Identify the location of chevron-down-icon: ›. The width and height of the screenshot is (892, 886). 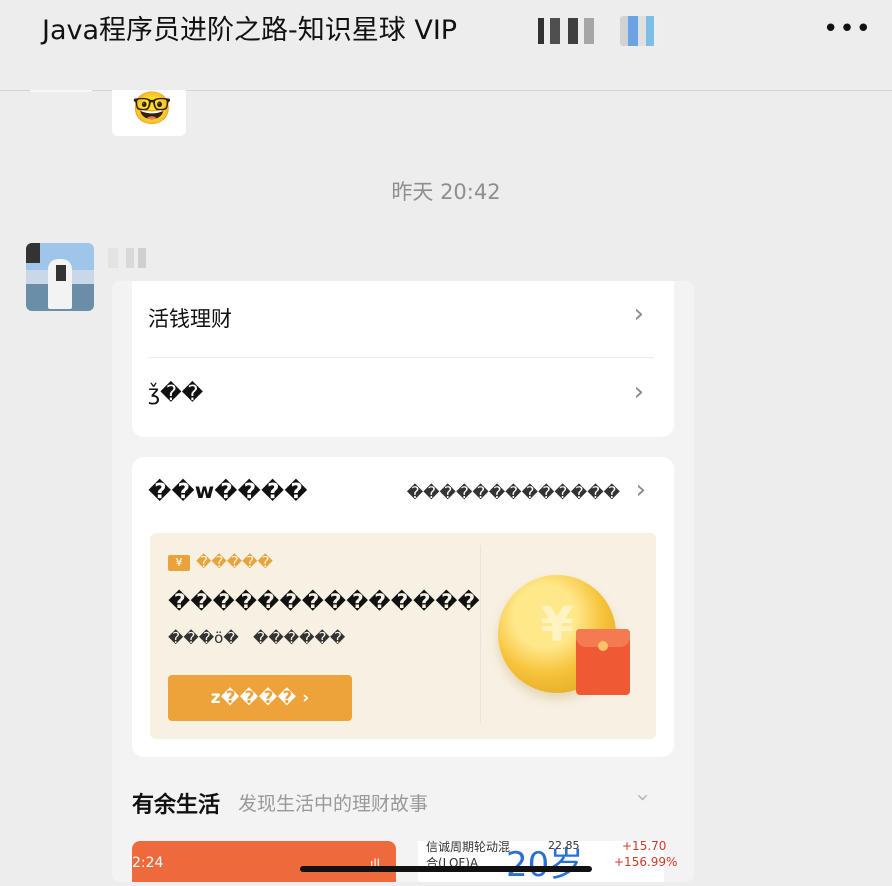
(642, 797).